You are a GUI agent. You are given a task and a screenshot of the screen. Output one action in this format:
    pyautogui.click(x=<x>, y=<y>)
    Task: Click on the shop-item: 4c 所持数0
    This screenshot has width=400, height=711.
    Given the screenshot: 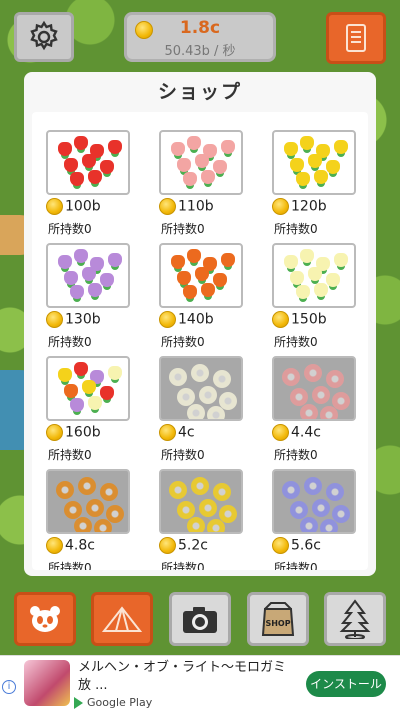 What is the action you would take?
    pyautogui.click(x=201, y=412)
    